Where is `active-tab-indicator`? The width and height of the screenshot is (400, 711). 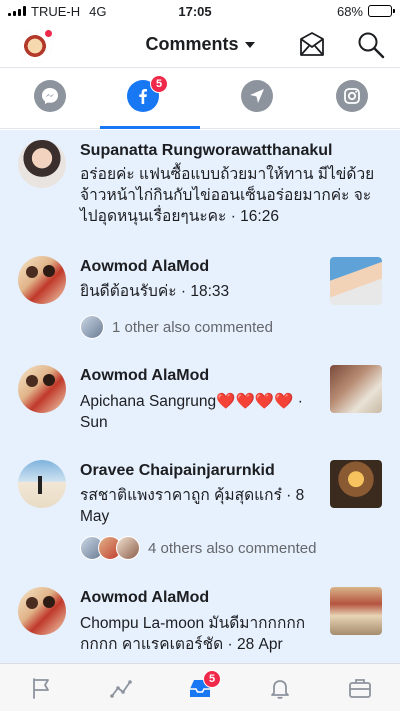 active-tab-indicator is located at coordinates (150, 127).